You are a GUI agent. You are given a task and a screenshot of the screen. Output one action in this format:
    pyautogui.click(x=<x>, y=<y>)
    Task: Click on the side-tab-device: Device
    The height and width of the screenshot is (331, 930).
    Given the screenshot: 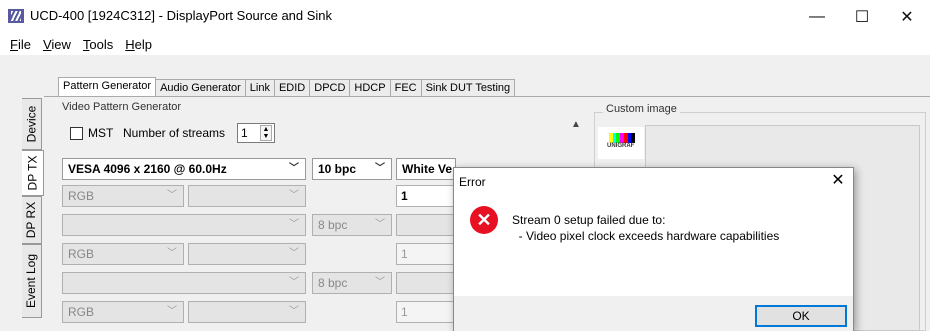 What is the action you would take?
    pyautogui.click(x=32, y=124)
    